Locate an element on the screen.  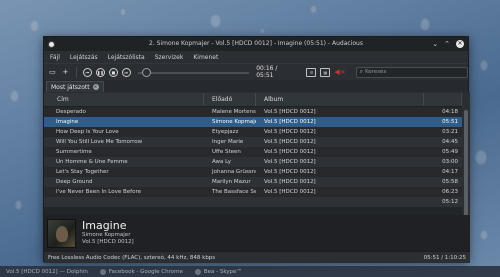
taskbar-item-chrome: Facebook - Google Chrome is located at coordinates (141, 271).